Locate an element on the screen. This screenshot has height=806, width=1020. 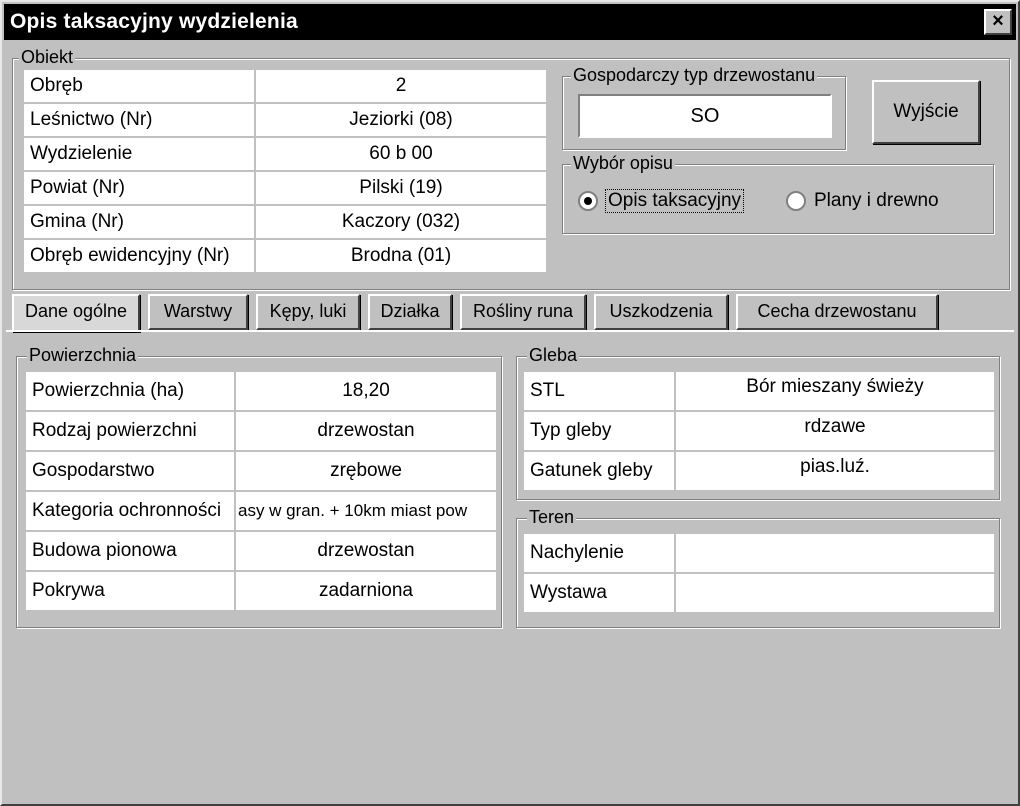
title-bar: Opis taksacyjny wydzielenia × is located at coordinates (510, 22).